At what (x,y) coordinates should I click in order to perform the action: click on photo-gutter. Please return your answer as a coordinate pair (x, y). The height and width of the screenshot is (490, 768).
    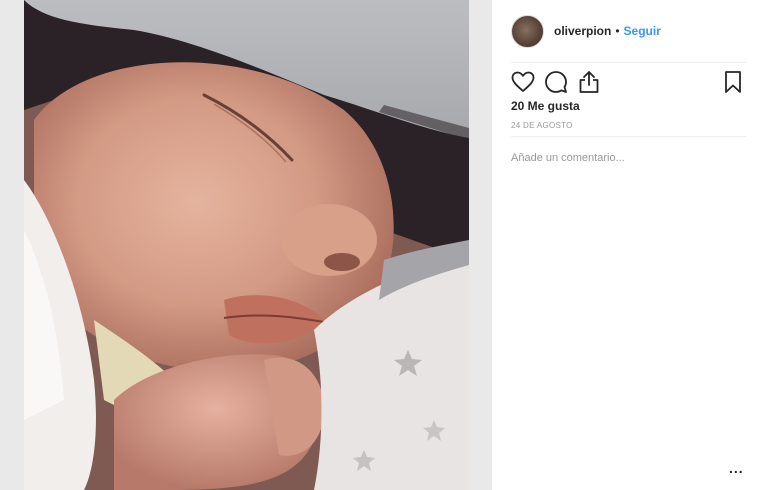
    Looking at the image, I should click on (480, 245).